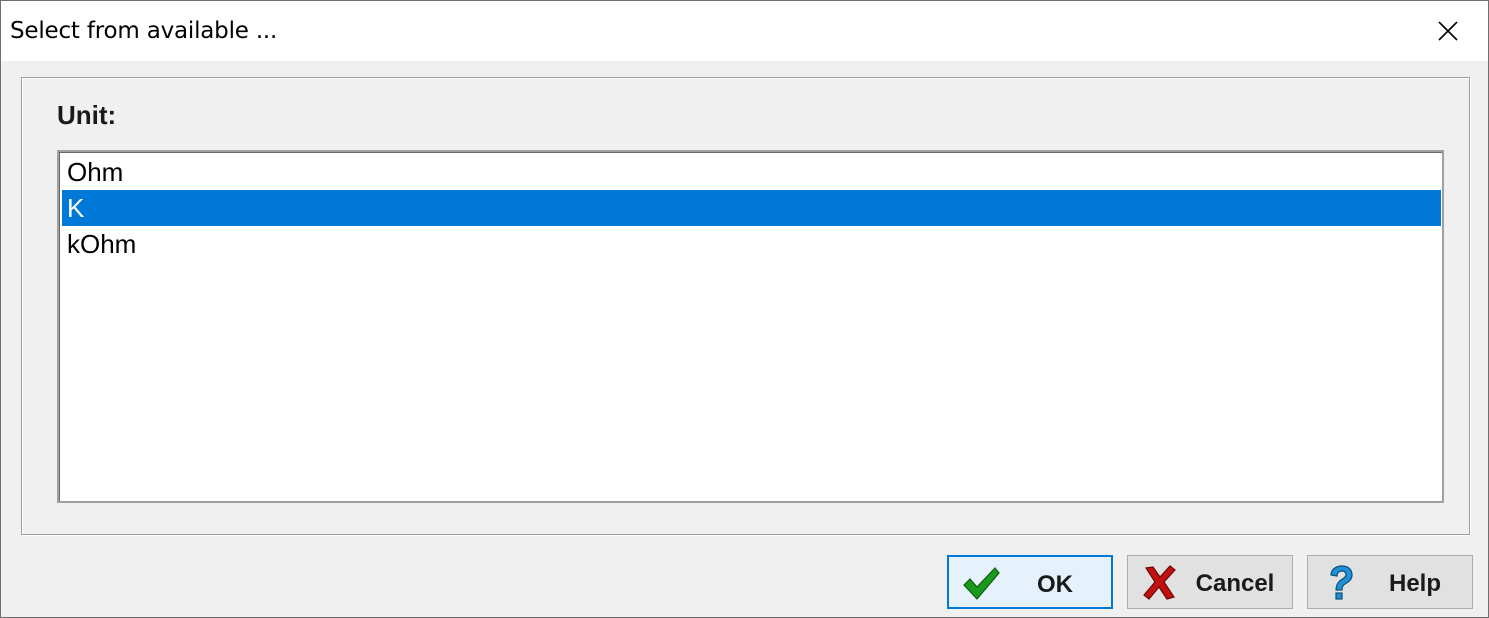  Describe the element at coordinates (751, 244) in the screenshot. I see `list-item-kohm: kOhm` at that location.